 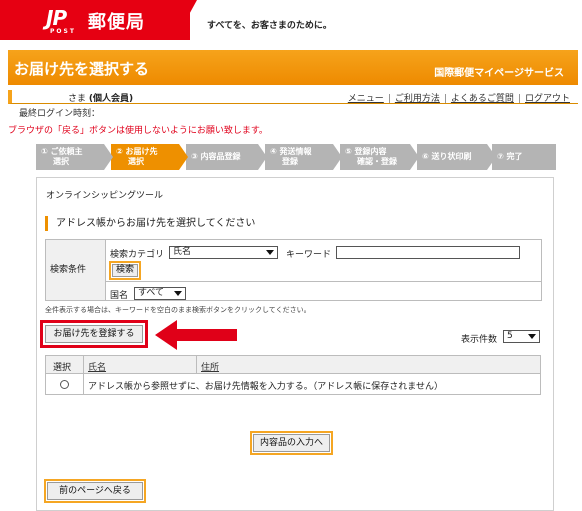 I want to click on keyword-input, so click(x=428, y=252).